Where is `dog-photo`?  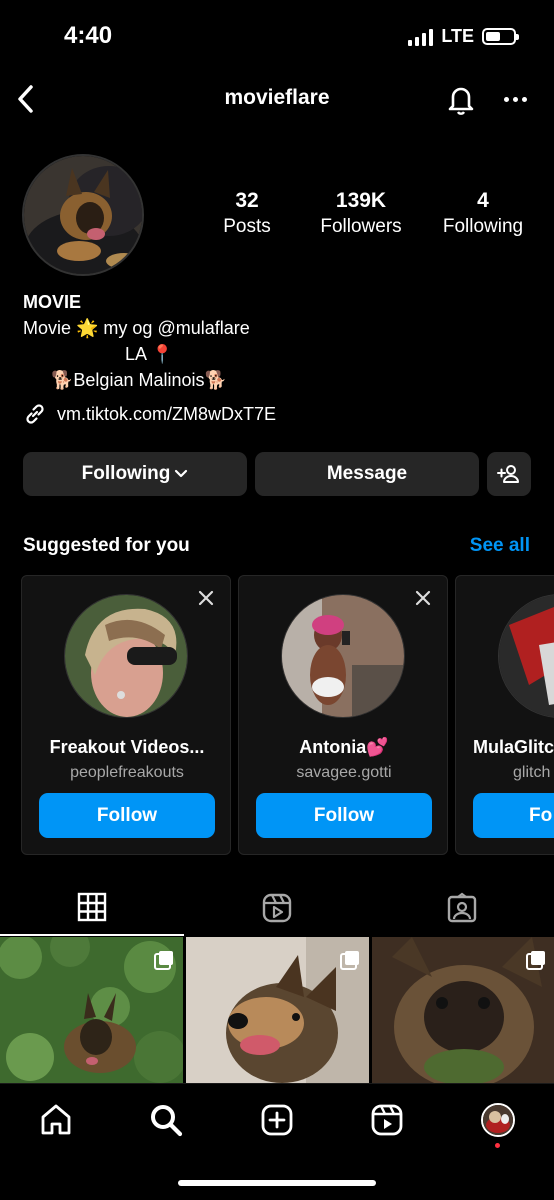
dog-photo is located at coordinates (83, 215).